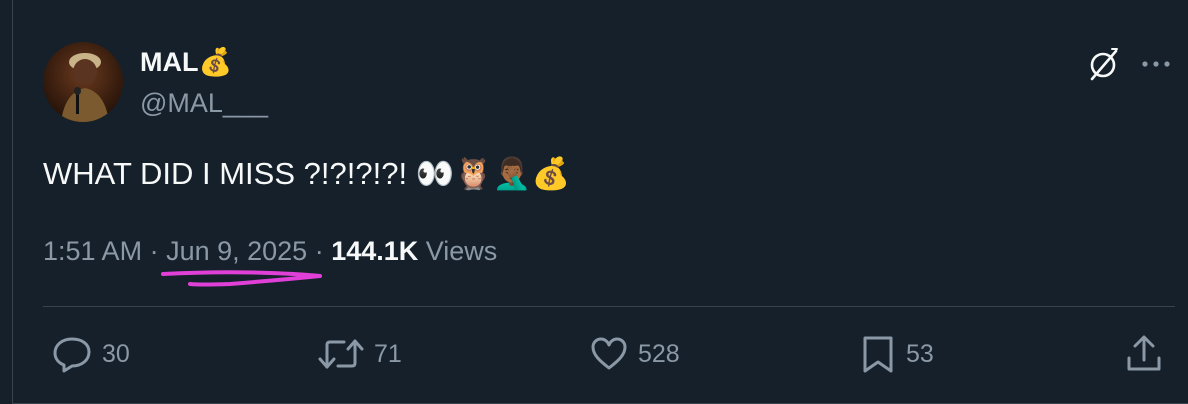 The height and width of the screenshot is (404, 1188). I want to click on retweet-icon, so click(341, 354).